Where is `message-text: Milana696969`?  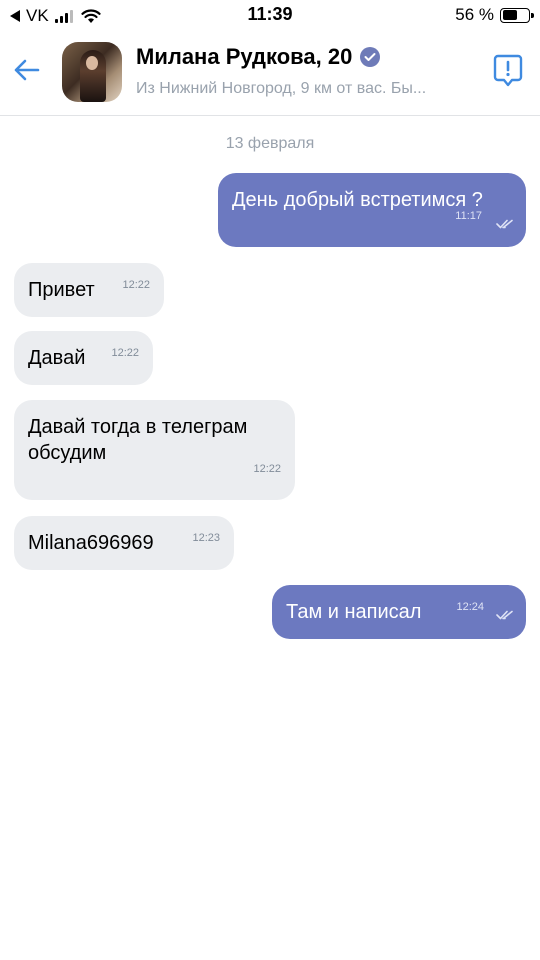 message-text: Milana696969 is located at coordinates (91, 543).